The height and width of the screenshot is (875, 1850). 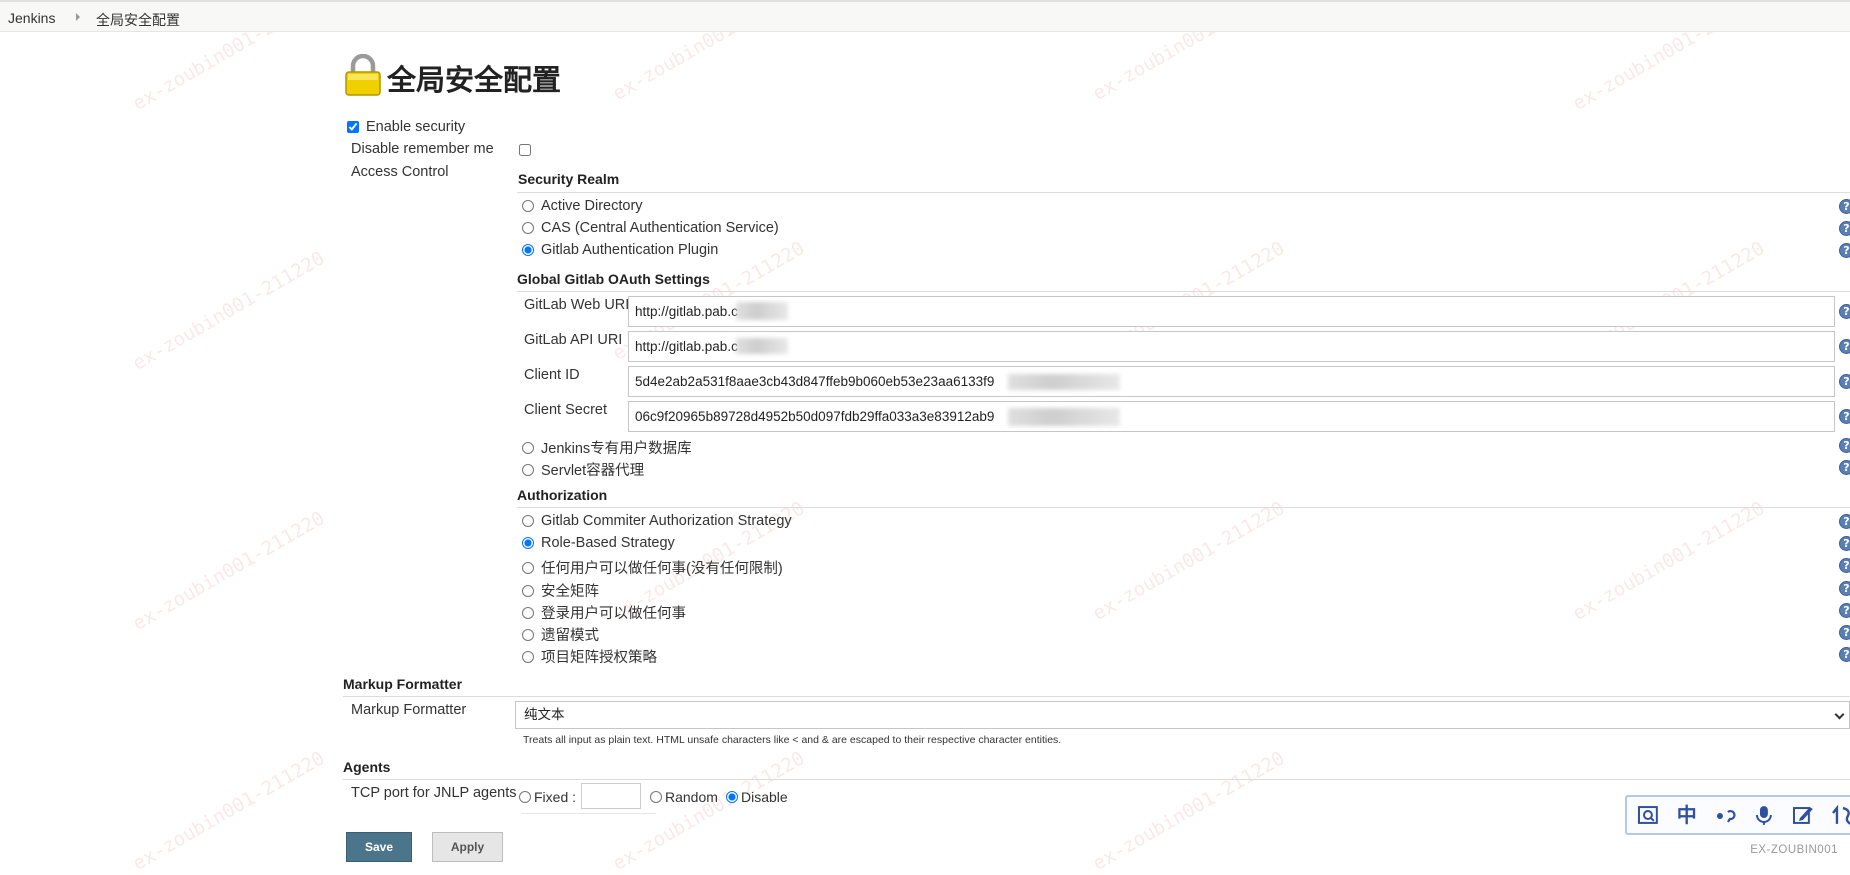 I want to click on auth-option: 遗留模式, so click(x=560, y=634).